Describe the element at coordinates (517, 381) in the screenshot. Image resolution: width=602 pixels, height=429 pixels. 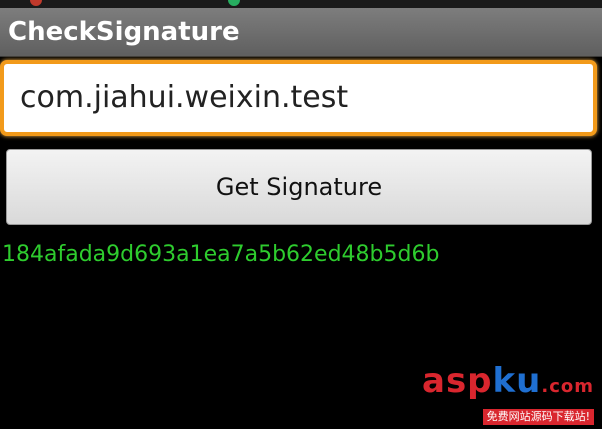
I see `watermark-logo-part2: ku` at that location.